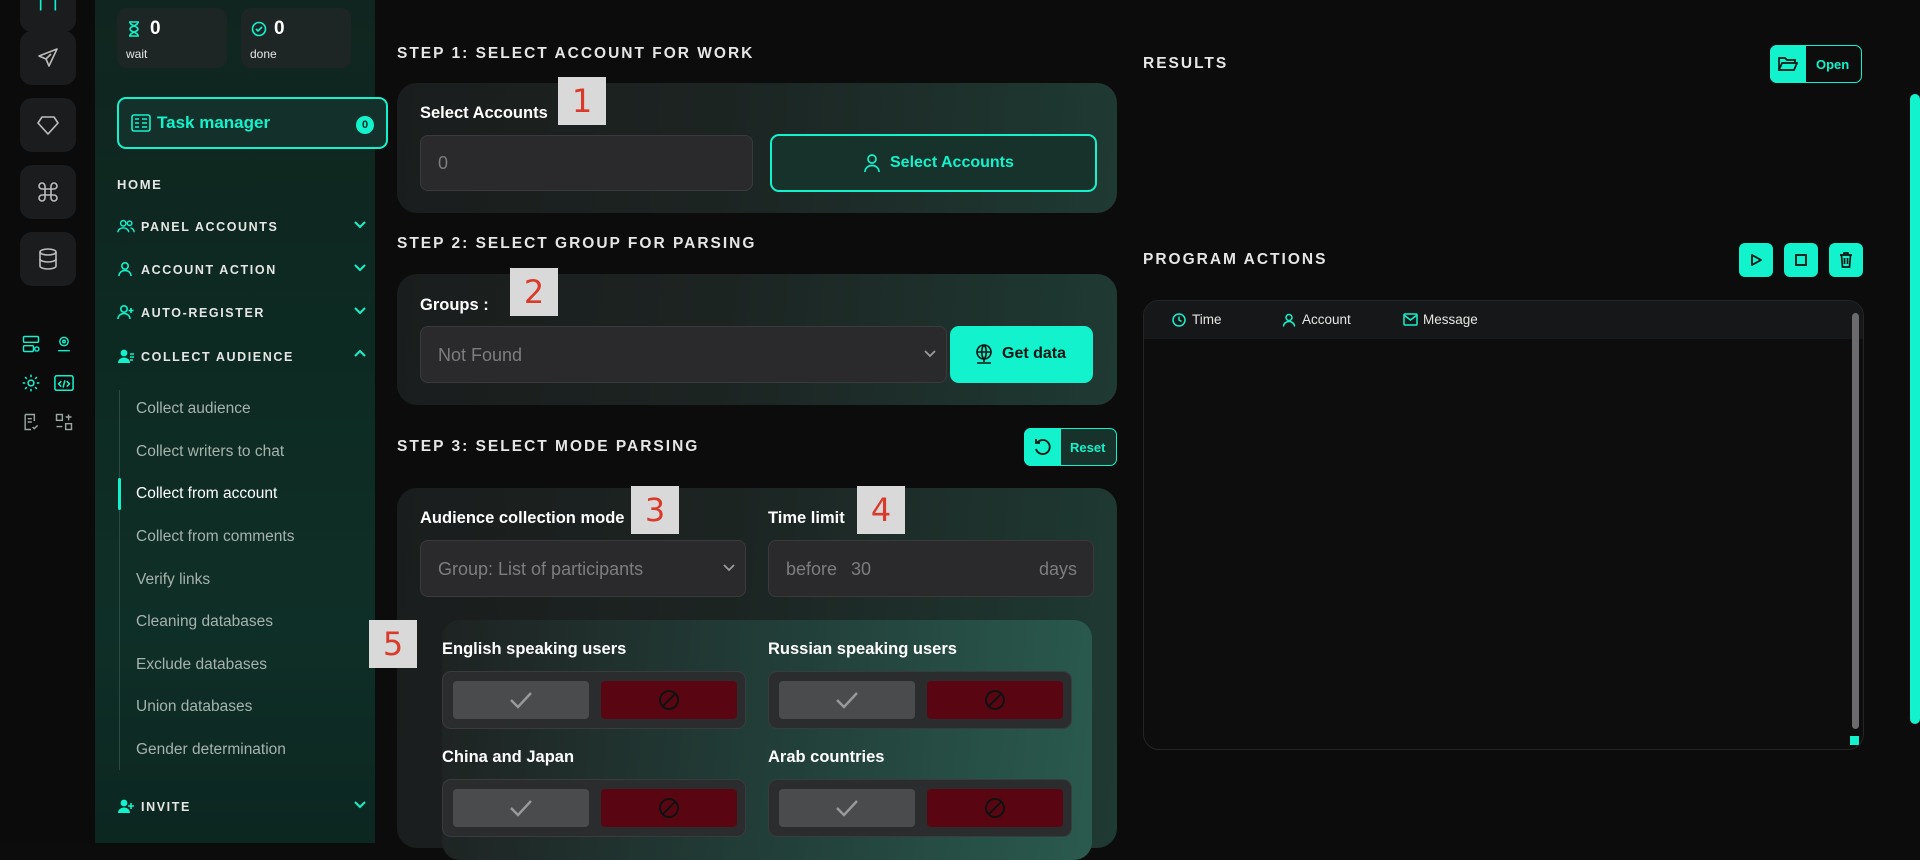 This screenshot has height=860, width=1920. Describe the element at coordinates (1179, 320) in the screenshot. I see `clock-icon` at that location.